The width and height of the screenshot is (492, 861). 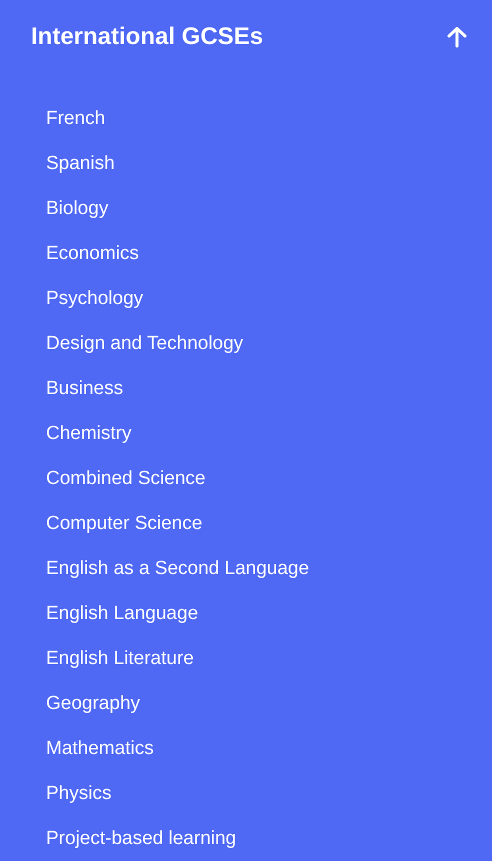 I want to click on subject-link: French, so click(x=76, y=118).